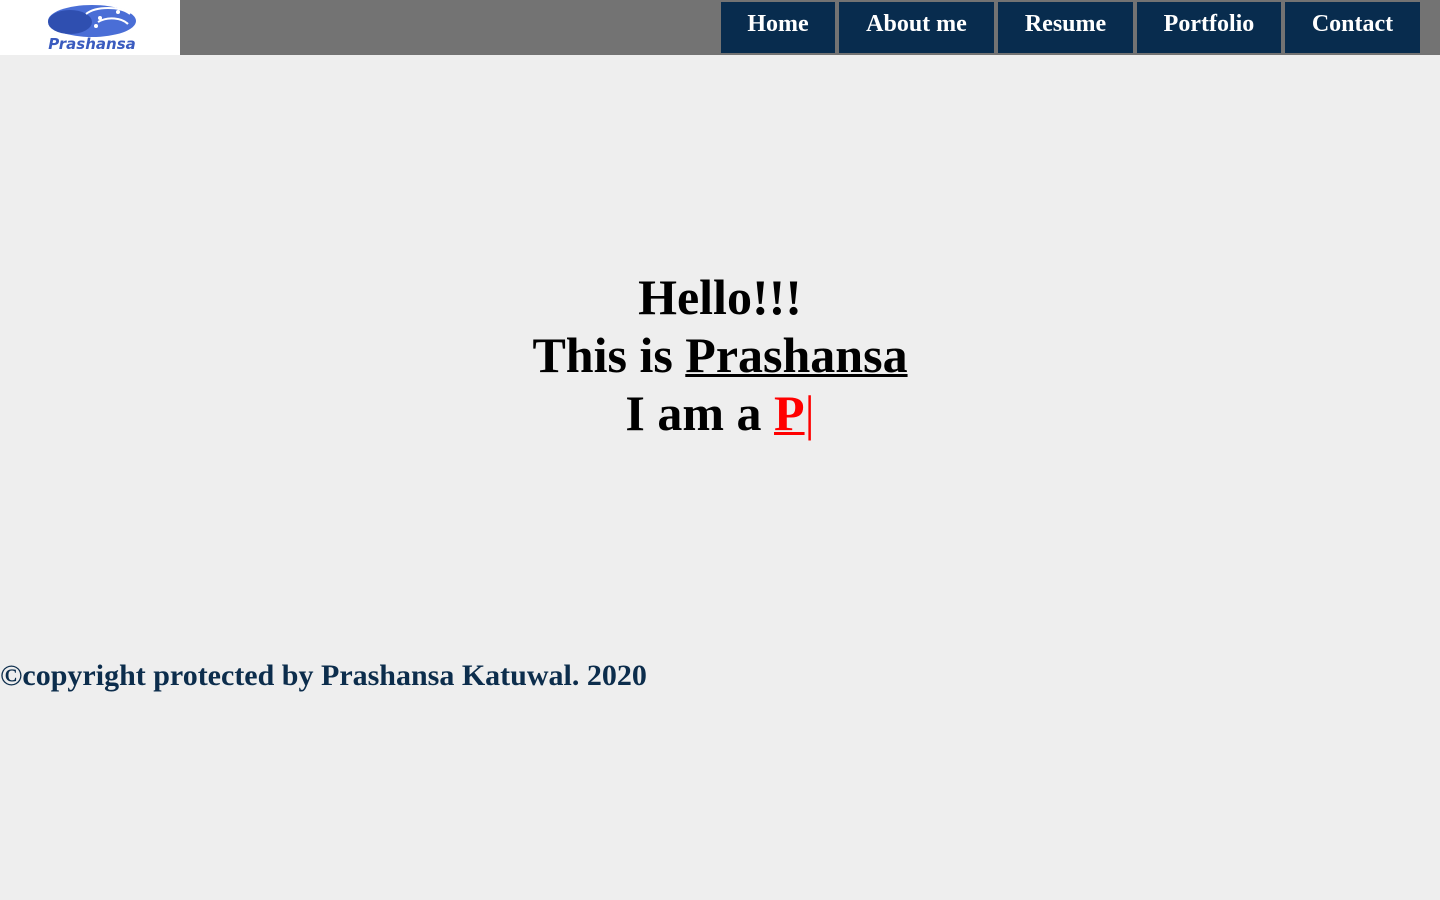 The height and width of the screenshot is (900, 1440). Describe the element at coordinates (1209, 24) in the screenshot. I see `nav-portfolio-label: Portfolio` at that location.